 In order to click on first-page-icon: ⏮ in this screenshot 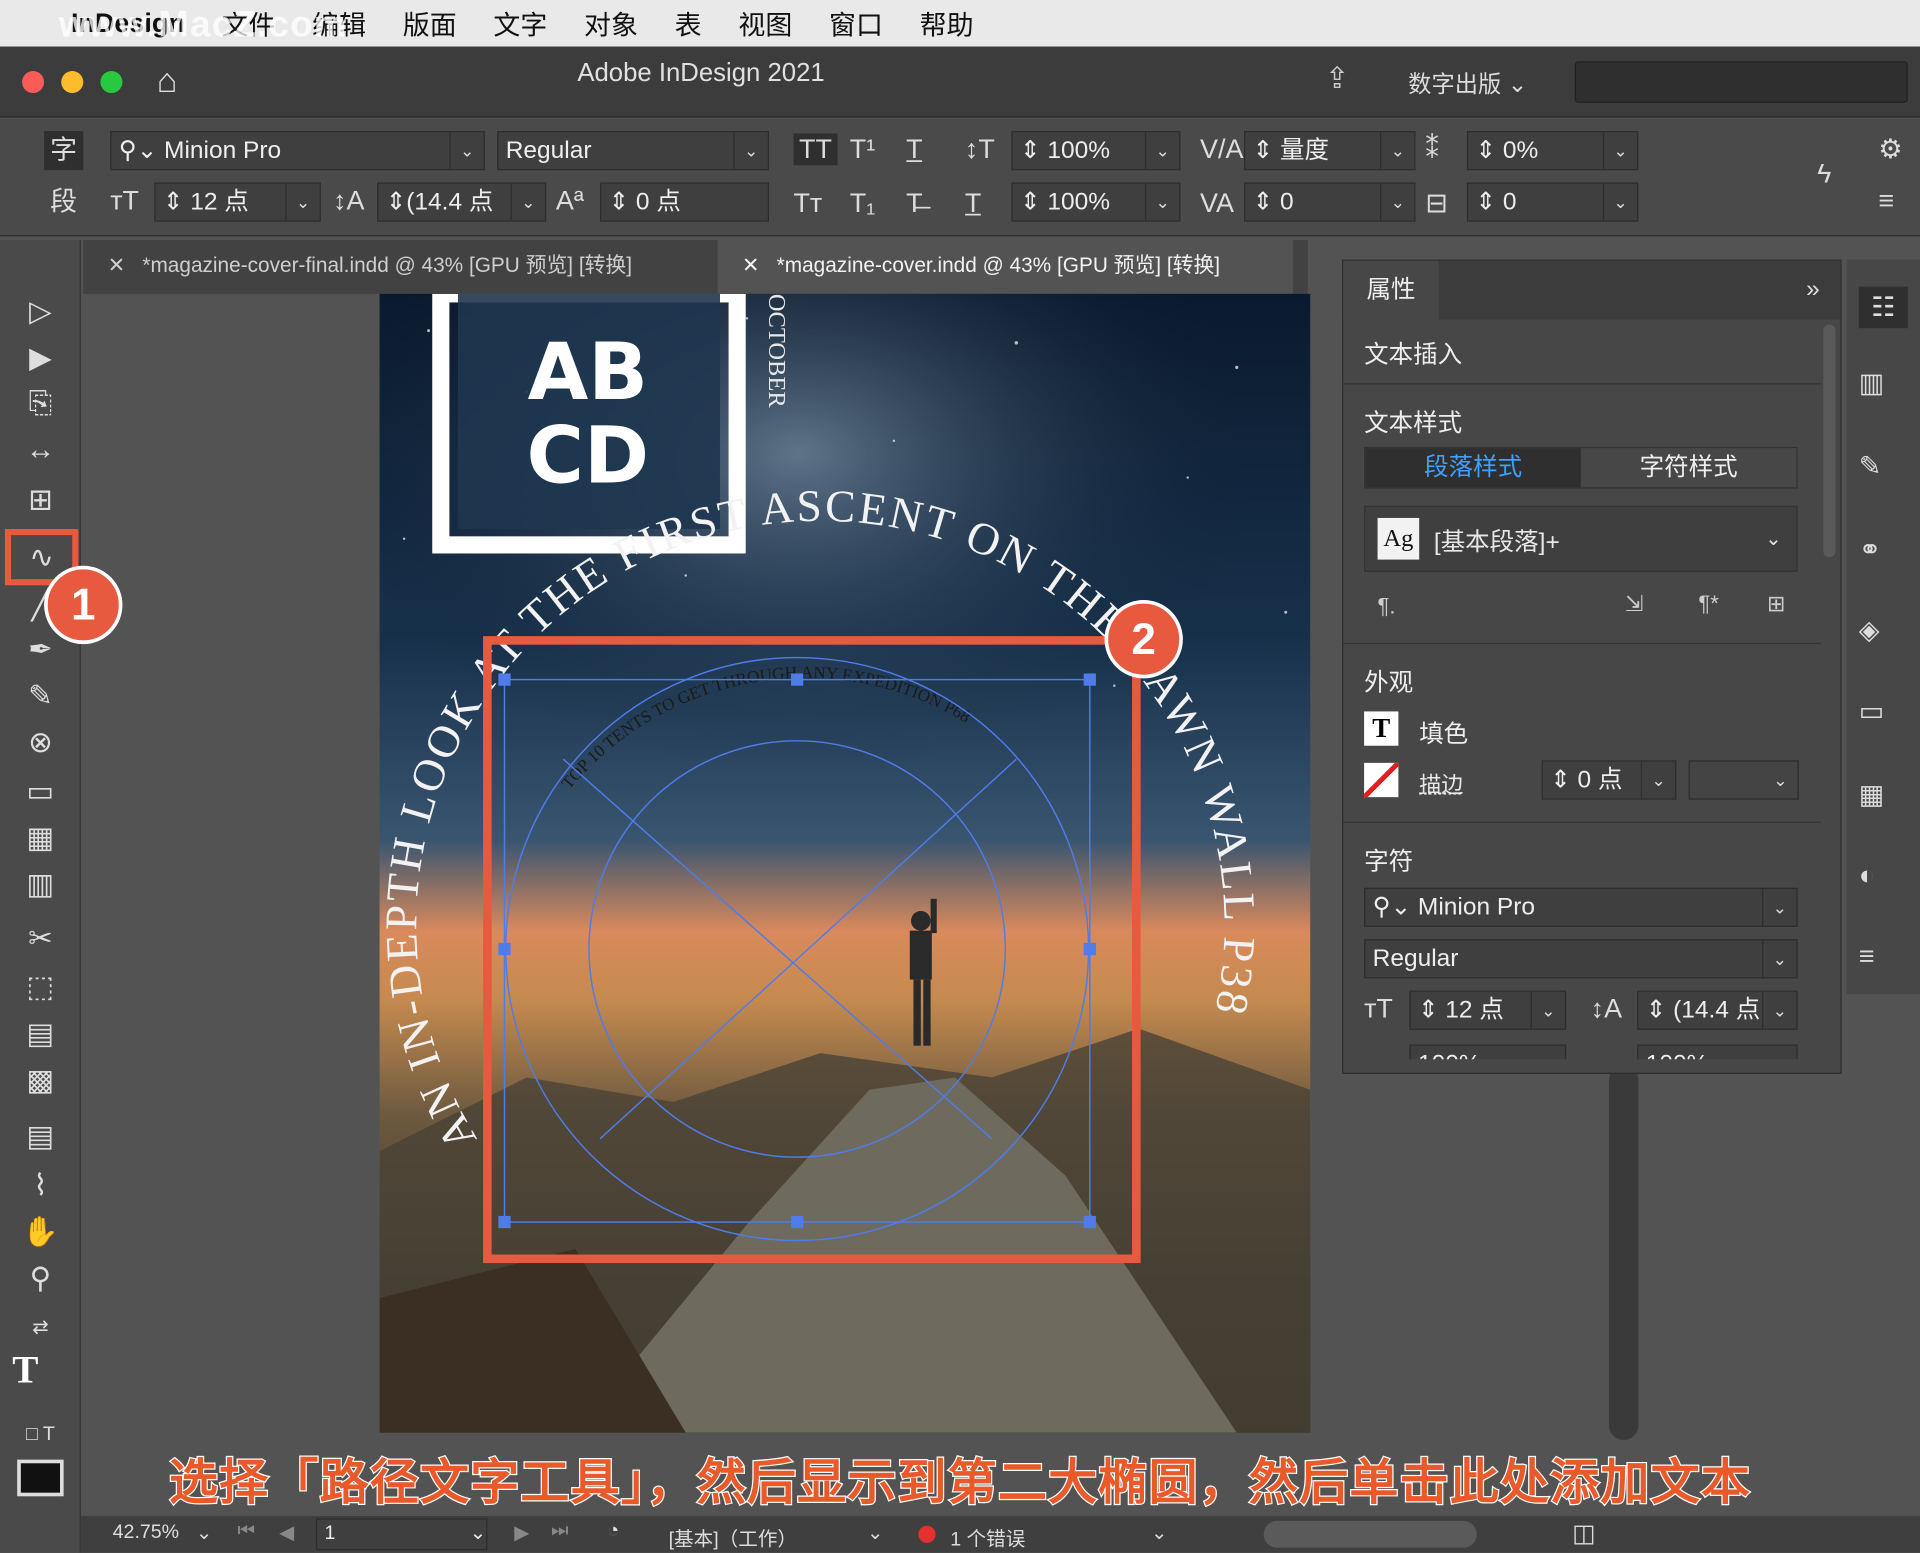, I will do `click(247, 1532)`.